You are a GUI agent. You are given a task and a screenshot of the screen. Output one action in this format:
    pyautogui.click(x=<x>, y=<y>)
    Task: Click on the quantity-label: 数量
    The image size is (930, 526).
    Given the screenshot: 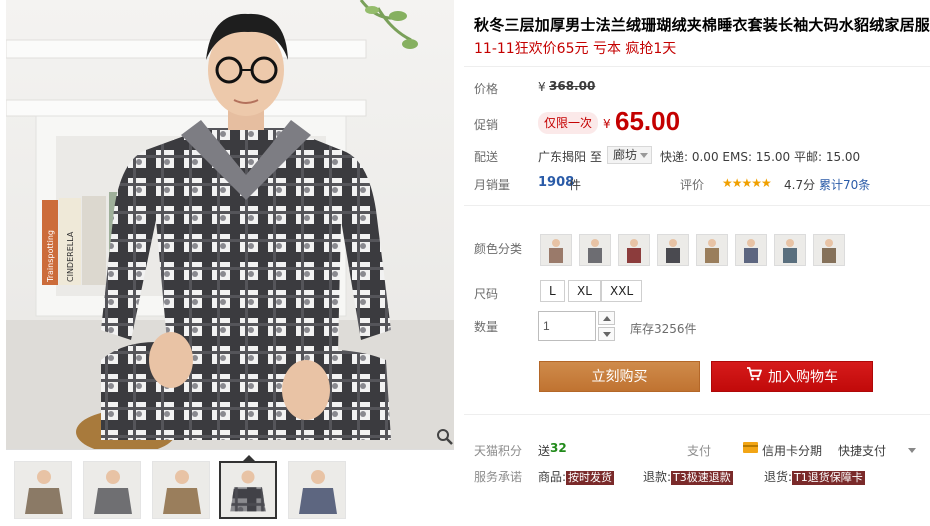 What is the action you would take?
    pyautogui.click(x=486, y=327)
    